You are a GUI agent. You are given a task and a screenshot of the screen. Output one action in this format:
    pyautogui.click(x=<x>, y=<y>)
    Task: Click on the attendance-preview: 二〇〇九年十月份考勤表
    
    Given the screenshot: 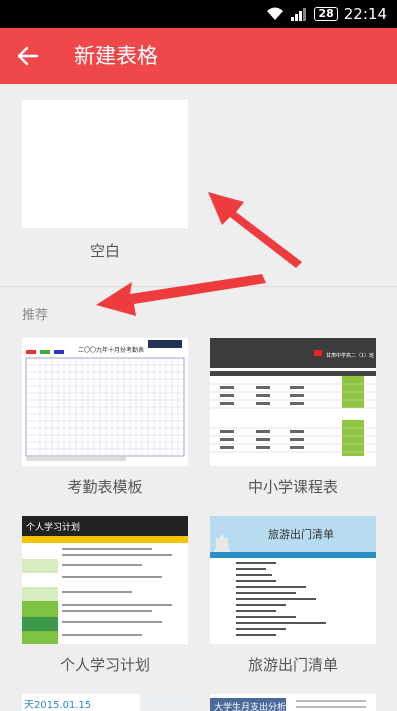 What is the action you would take?
    pyautogui.click(x=105, y=402)
    